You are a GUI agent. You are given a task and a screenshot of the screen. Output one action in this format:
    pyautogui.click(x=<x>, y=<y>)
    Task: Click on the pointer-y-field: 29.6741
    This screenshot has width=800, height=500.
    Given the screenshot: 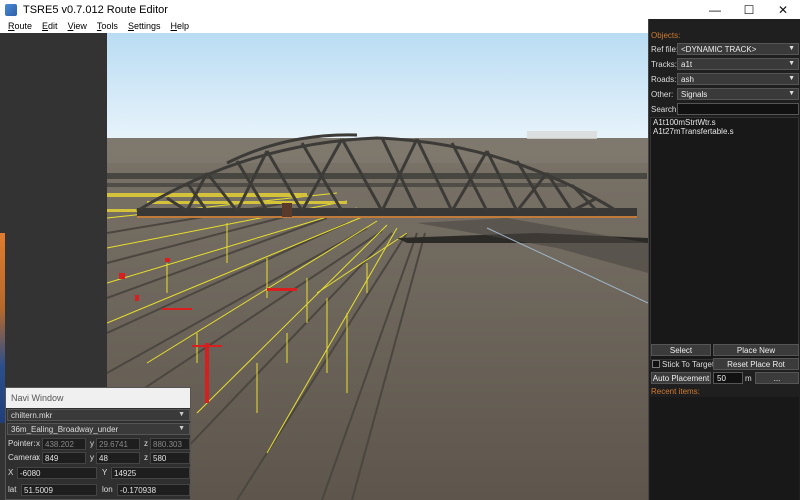 What is the action you would take?
    pyautogui.click(x=118, y=444)
    